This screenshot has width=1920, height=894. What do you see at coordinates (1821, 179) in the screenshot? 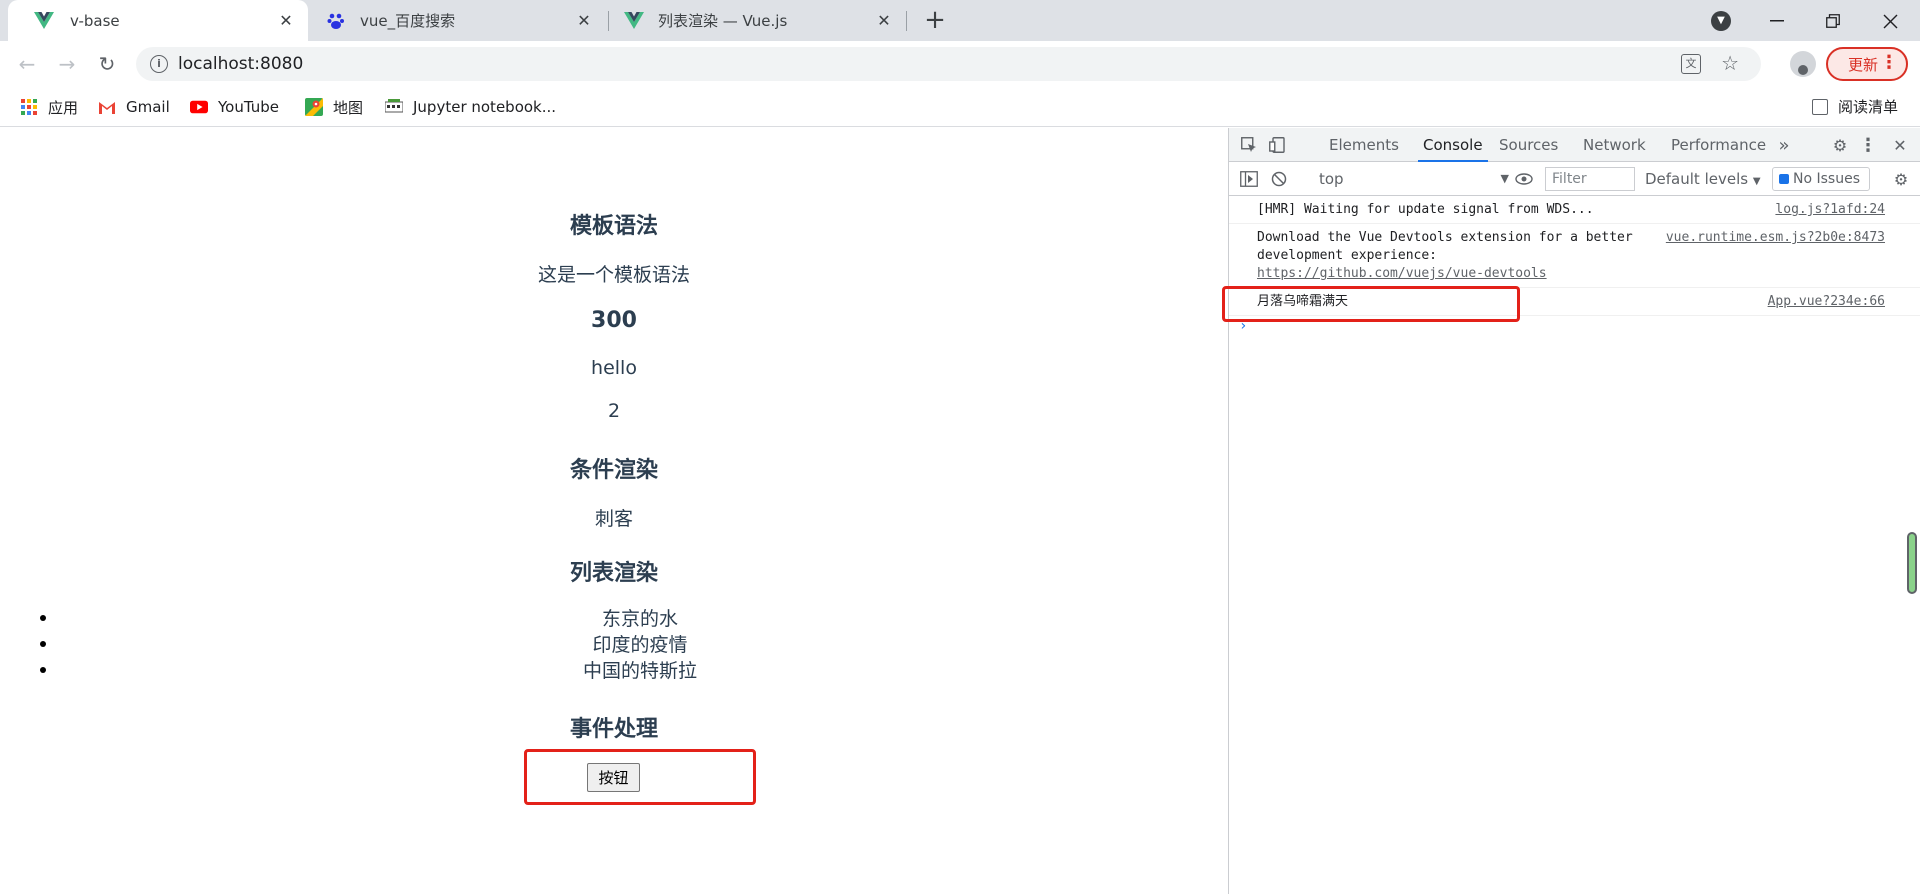
I see `issues-button: No Issues` at bounding box center [1821, 179].